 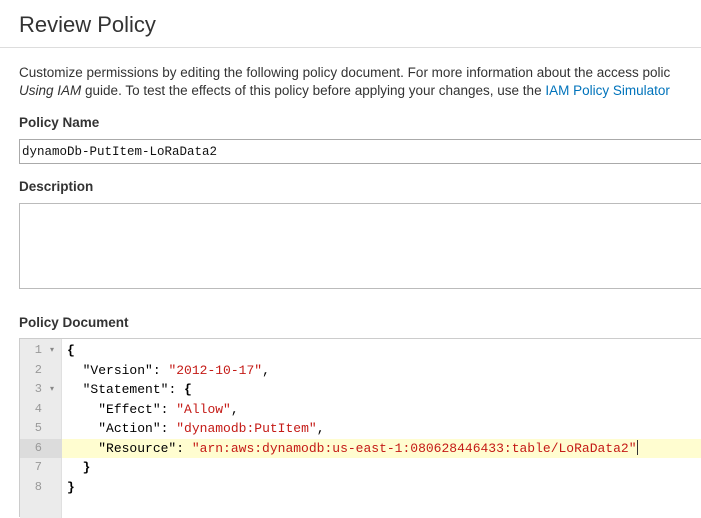 What do you see at coordinates (41, 390) in the screenshot?
I see `line-number-3: 3 ▾` at bounding box center [41, 390].